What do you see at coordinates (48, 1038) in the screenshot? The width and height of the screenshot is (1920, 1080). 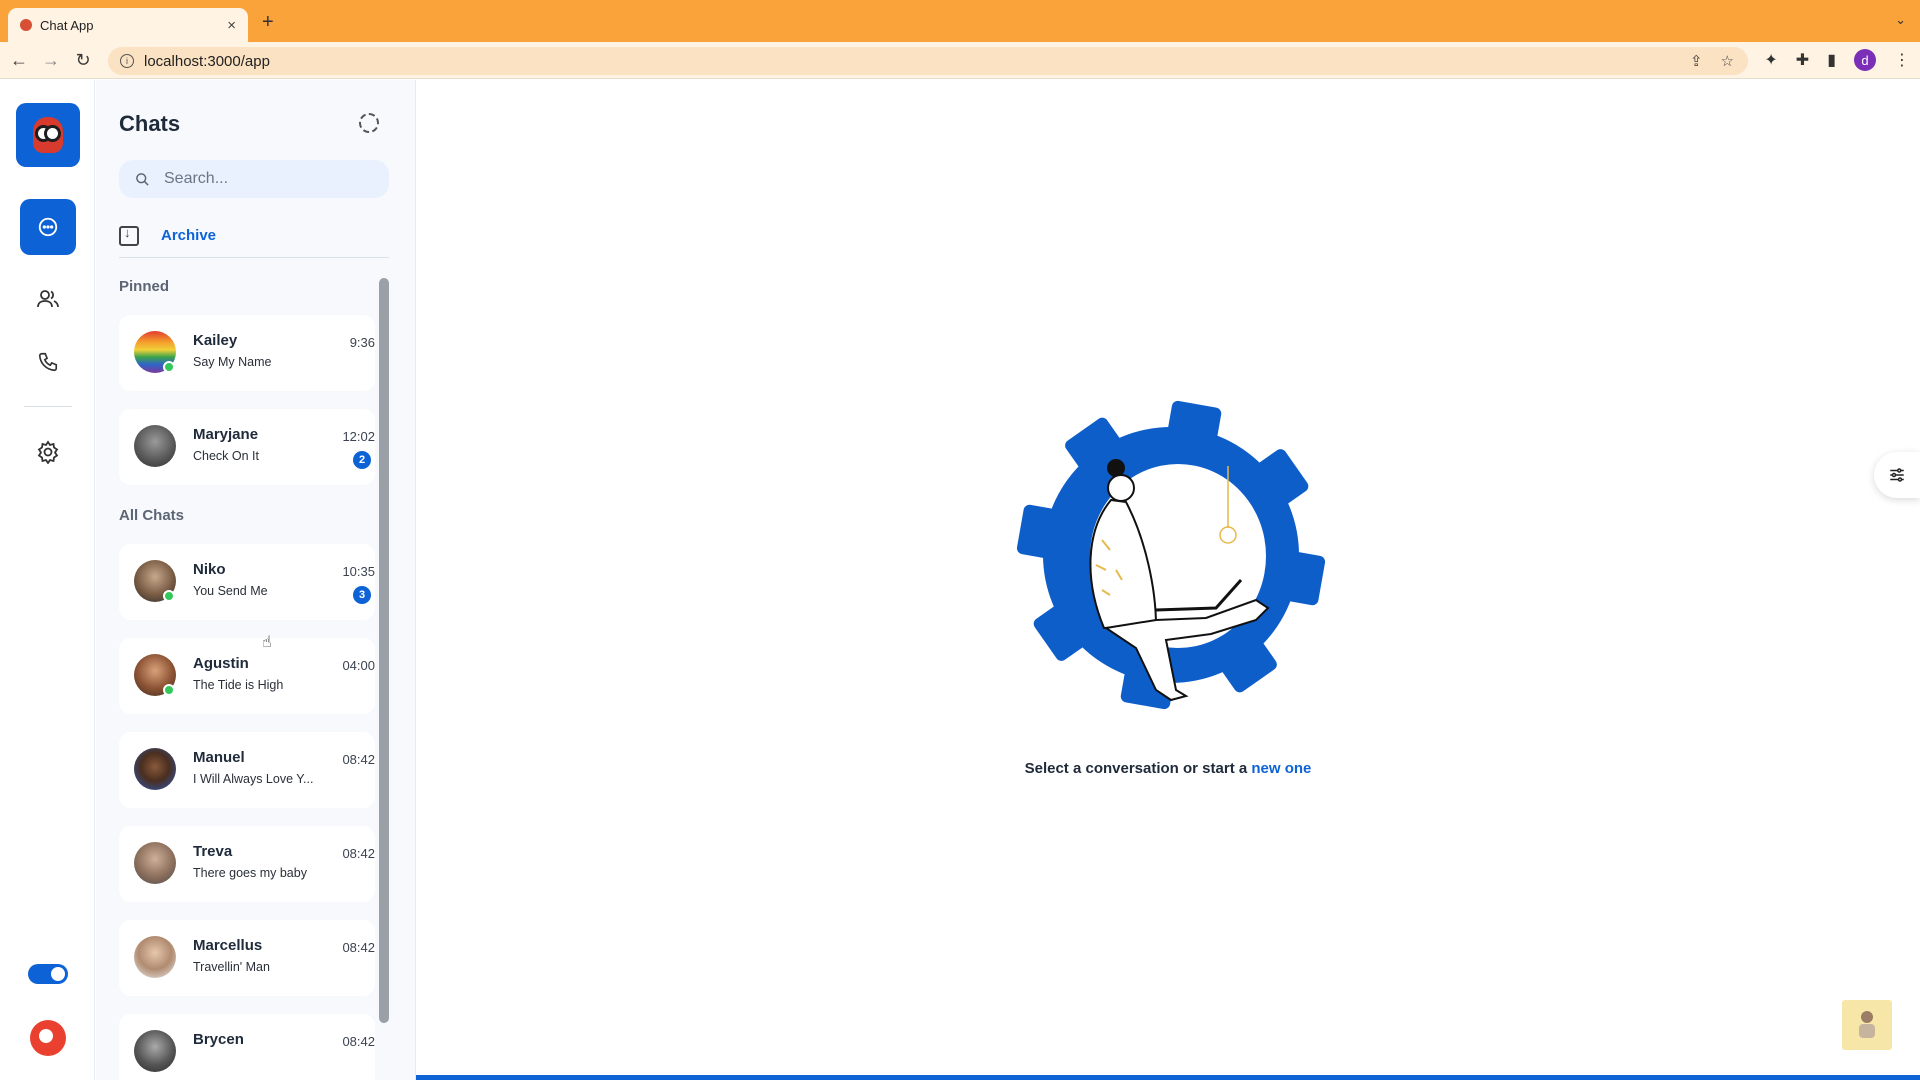 I see `user-avatar` at bounding box center [48, 1038].